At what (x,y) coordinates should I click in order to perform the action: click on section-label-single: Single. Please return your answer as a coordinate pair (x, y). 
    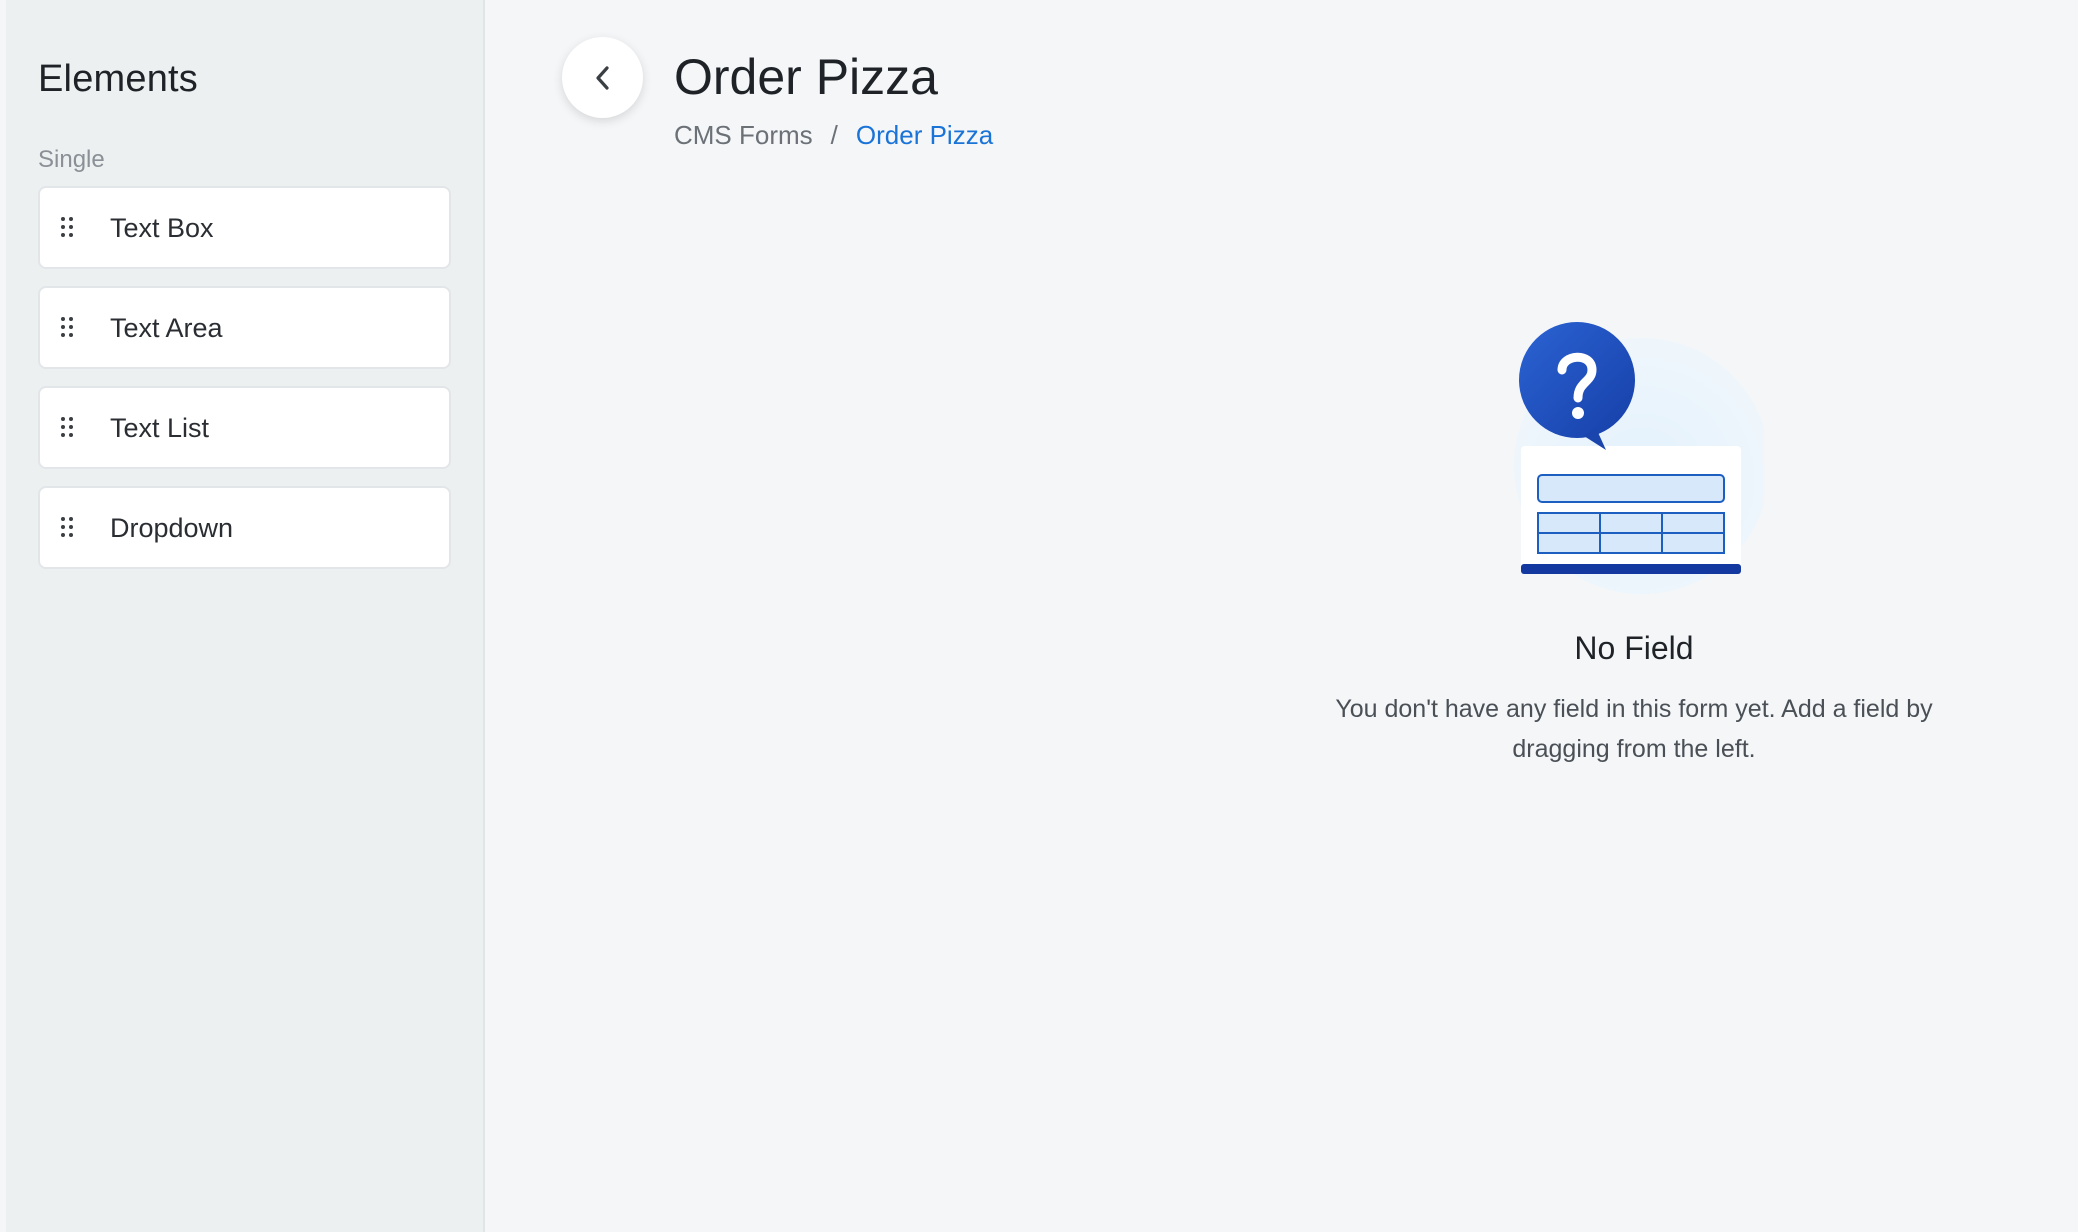
    Looking at the image, I should click on (71, 159).